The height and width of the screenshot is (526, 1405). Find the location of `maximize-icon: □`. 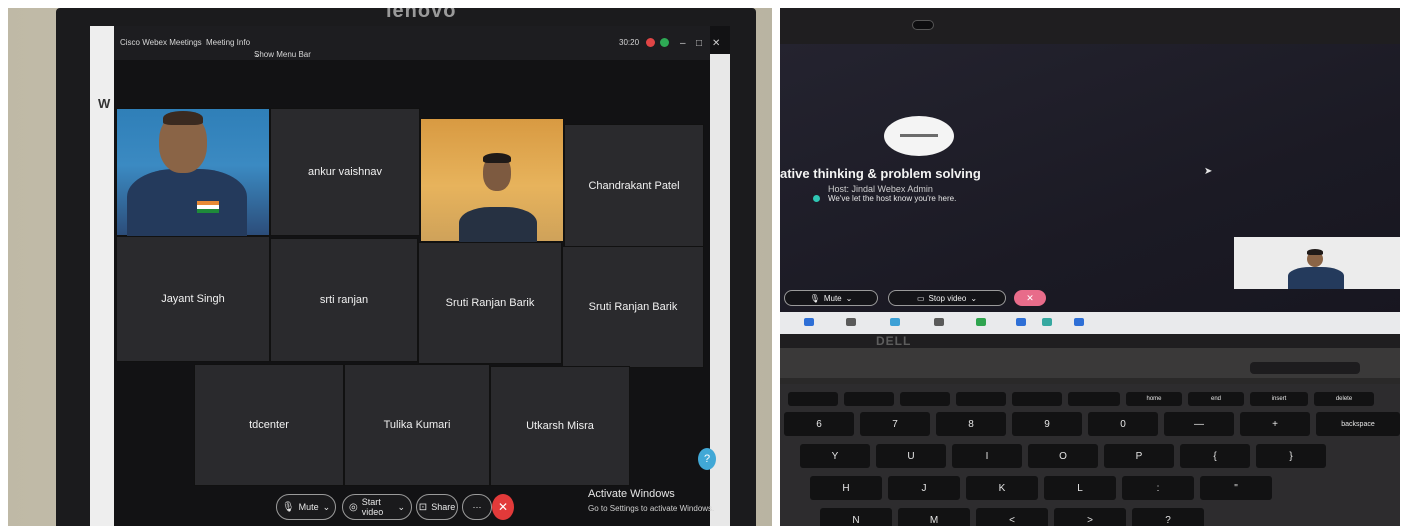

maximize-icon: □ is located at coordinates (699, 43).